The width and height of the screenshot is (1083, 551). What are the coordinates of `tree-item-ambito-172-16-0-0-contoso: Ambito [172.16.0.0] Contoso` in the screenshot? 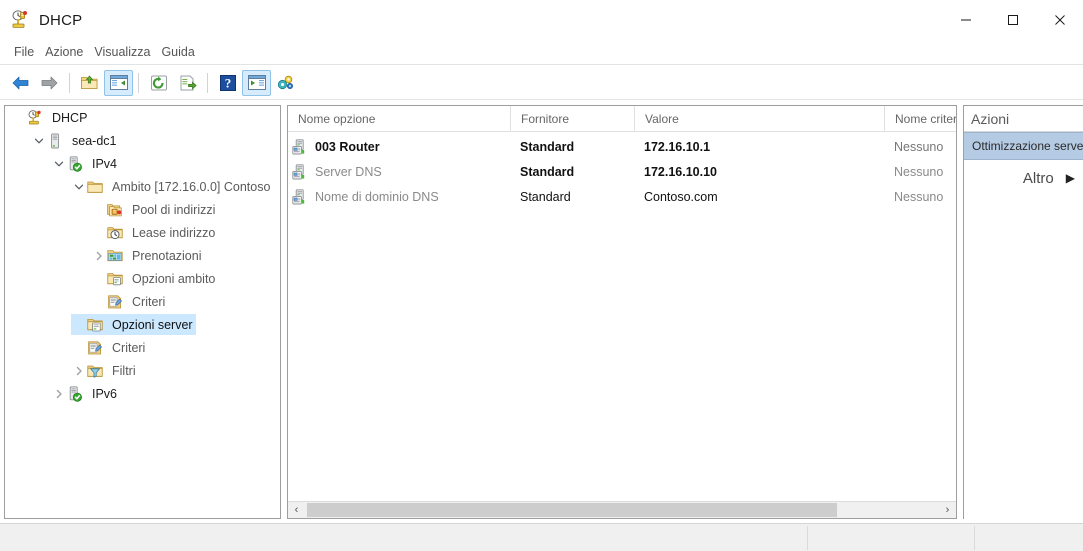 It's located at (142, 186).